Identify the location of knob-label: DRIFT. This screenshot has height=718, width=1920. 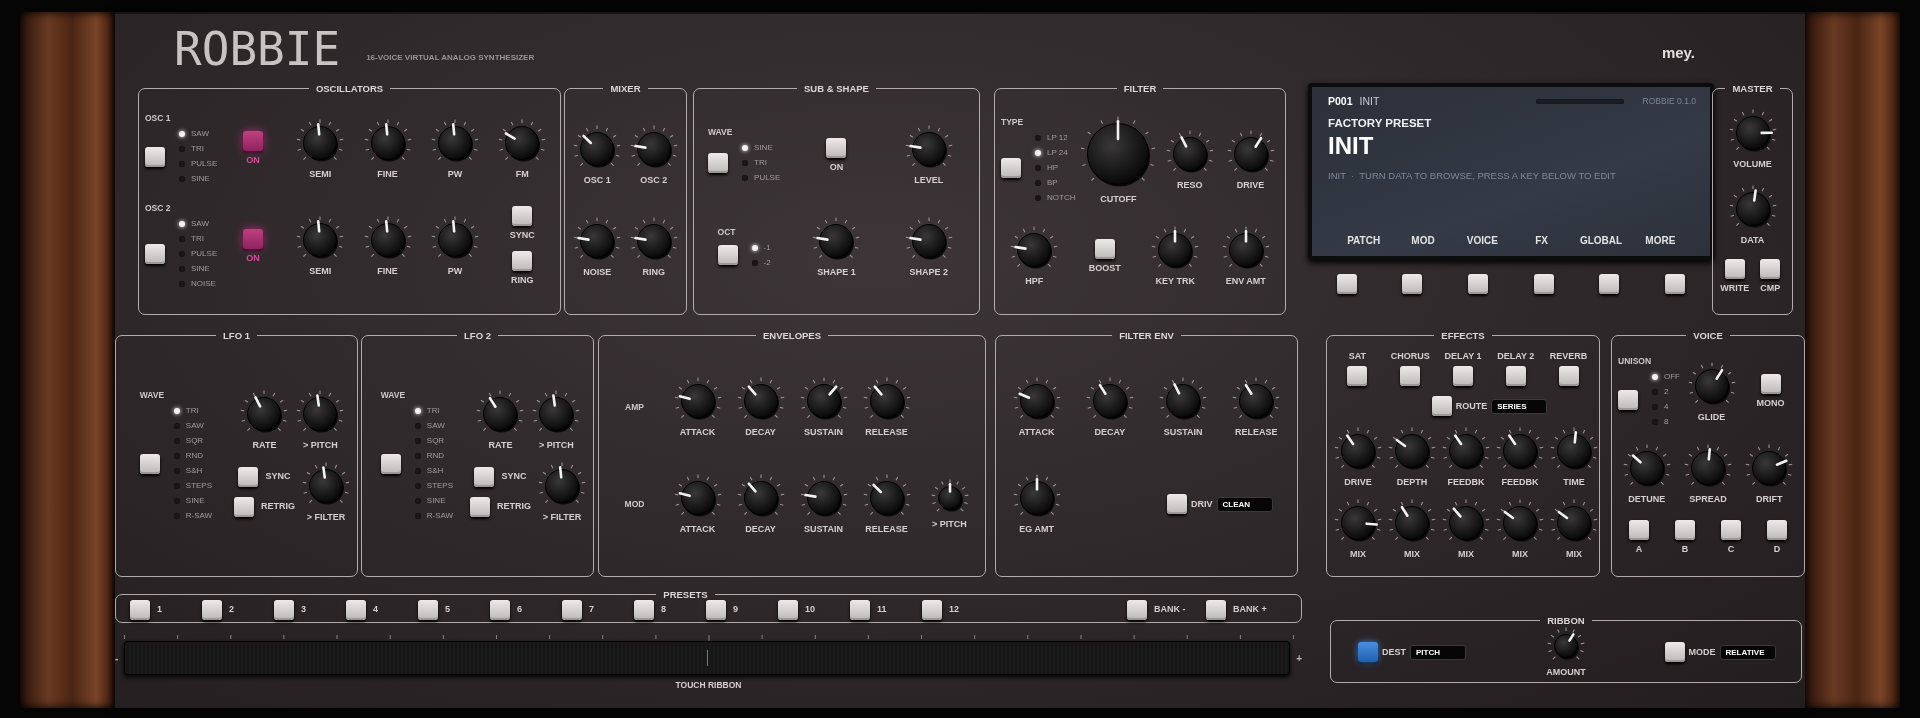
(1769, 499).